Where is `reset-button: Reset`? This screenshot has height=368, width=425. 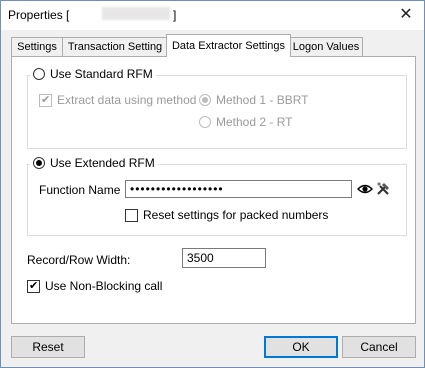
reset-button: Reset is located at coordinates (48, 347).